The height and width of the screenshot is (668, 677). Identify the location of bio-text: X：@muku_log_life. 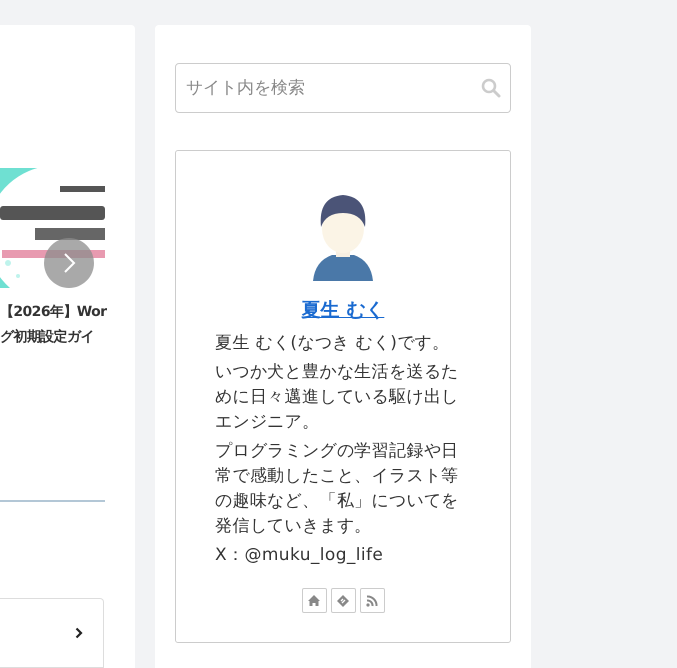
(299, 555).